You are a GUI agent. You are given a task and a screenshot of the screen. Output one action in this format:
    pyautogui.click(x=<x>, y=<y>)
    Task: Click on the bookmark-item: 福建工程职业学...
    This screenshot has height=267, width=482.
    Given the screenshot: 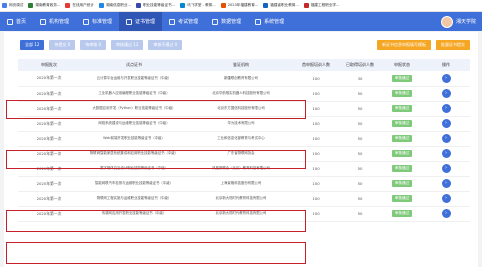 What is the action you would take?
    pyautogui.click(x=321, y=5)
    